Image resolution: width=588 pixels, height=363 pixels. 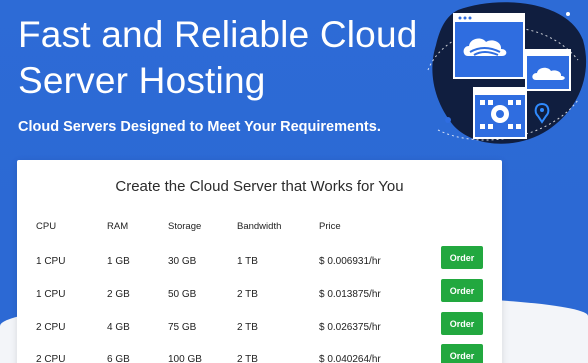 I want to click on cloud-icon, so click(x=548, y=70).